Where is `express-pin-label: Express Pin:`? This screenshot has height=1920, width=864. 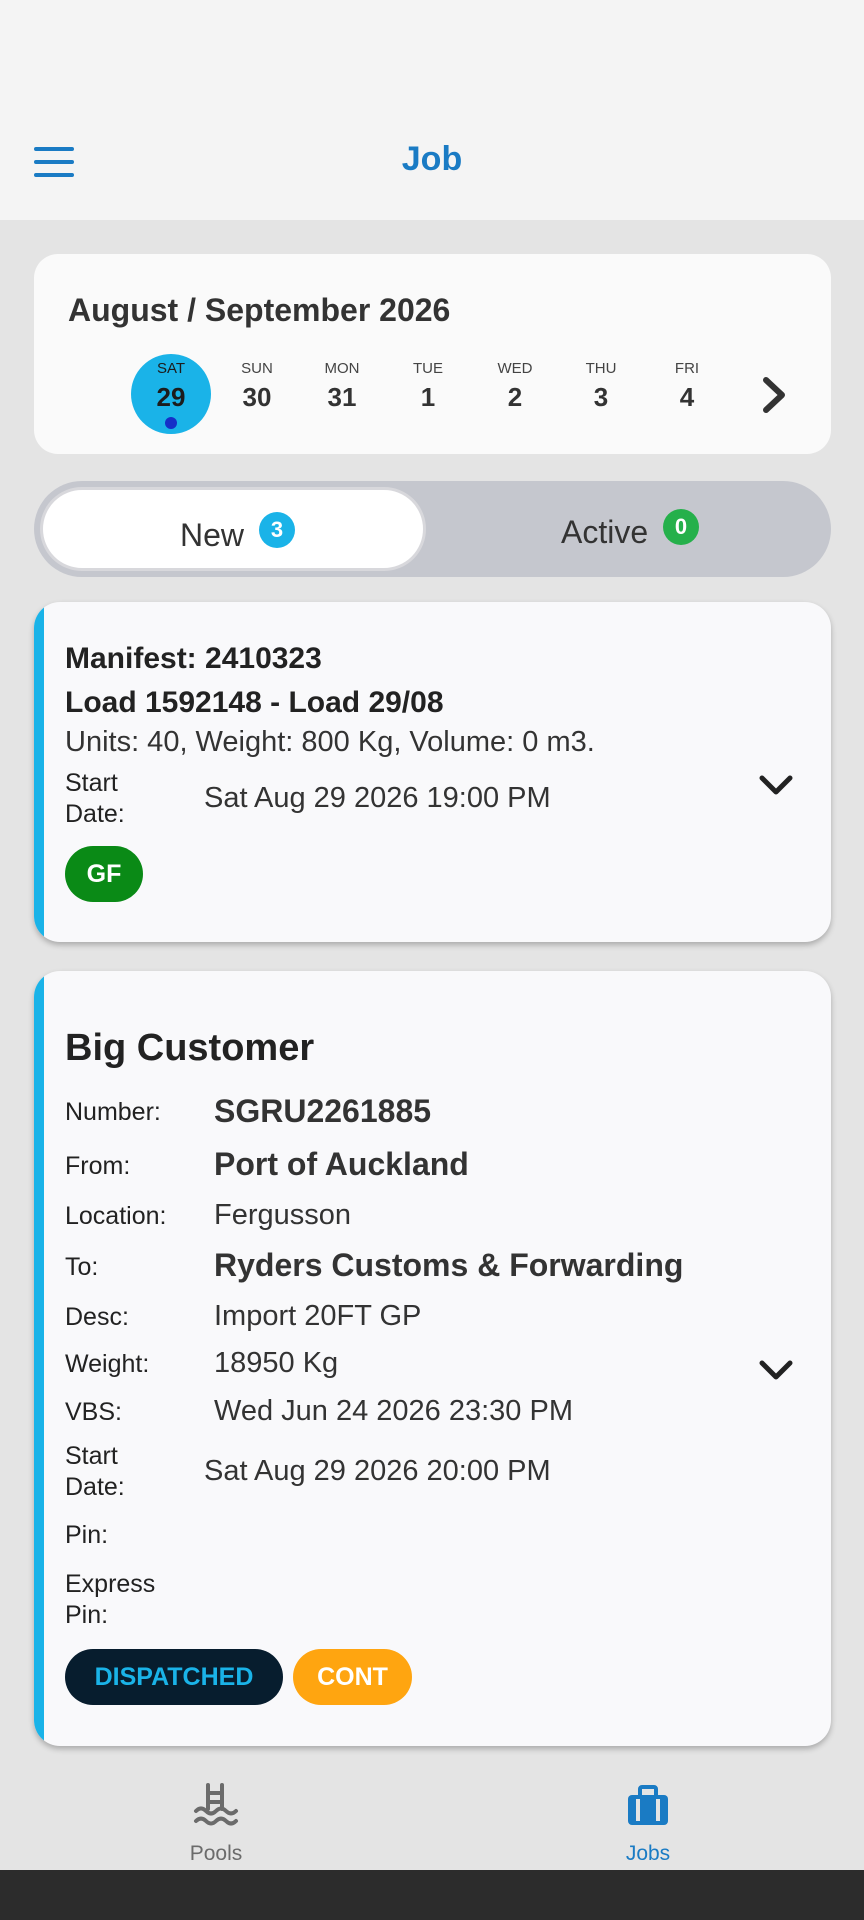
express-pin-label: Express Pin: is located at coordinates (110, 1599).